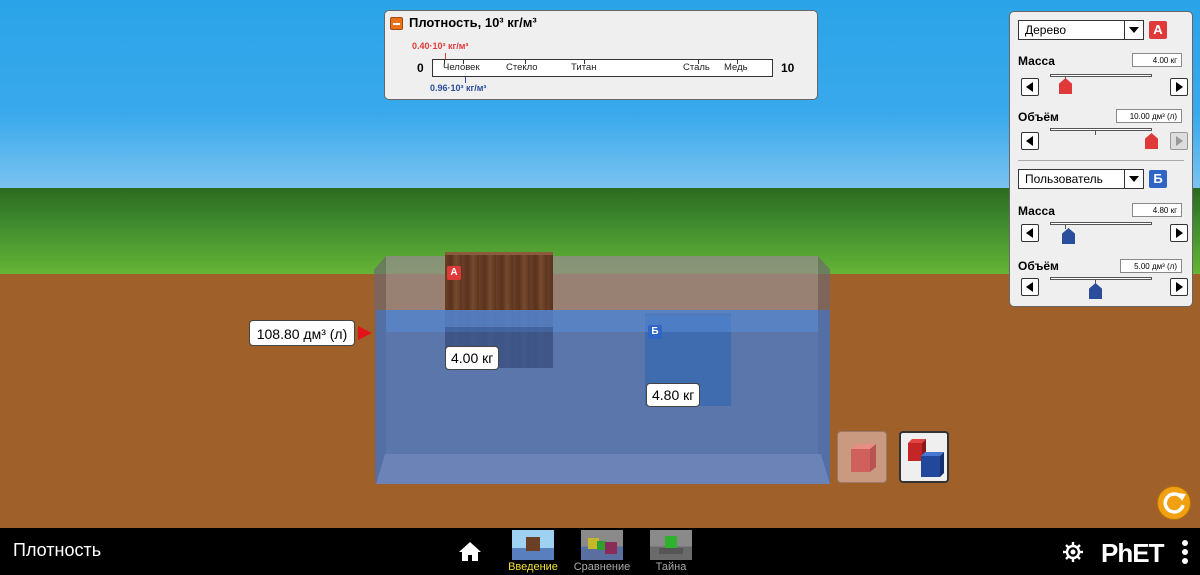  I want to click on screen-intro-button: Введение, so click(533, 552).